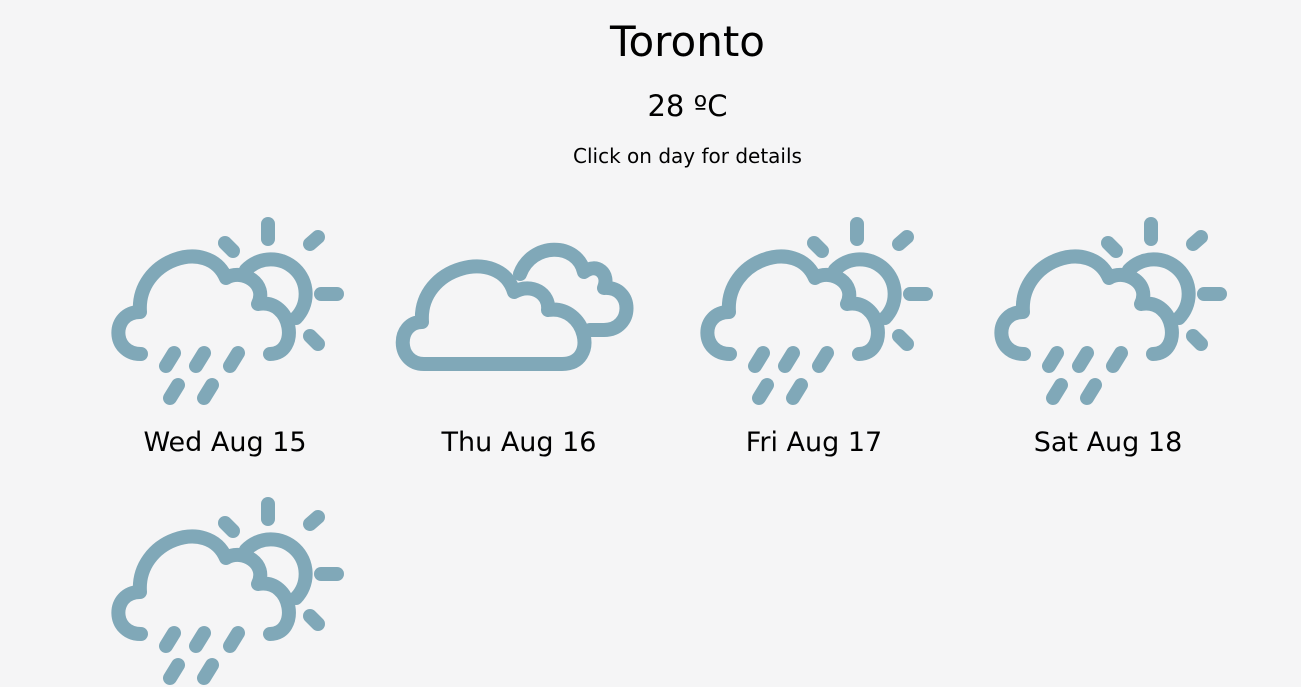 Image resolution: width=1301 pixels, height=687 pixels. I want to click on day-label: Sat Aug 18, so click(1108, 442).